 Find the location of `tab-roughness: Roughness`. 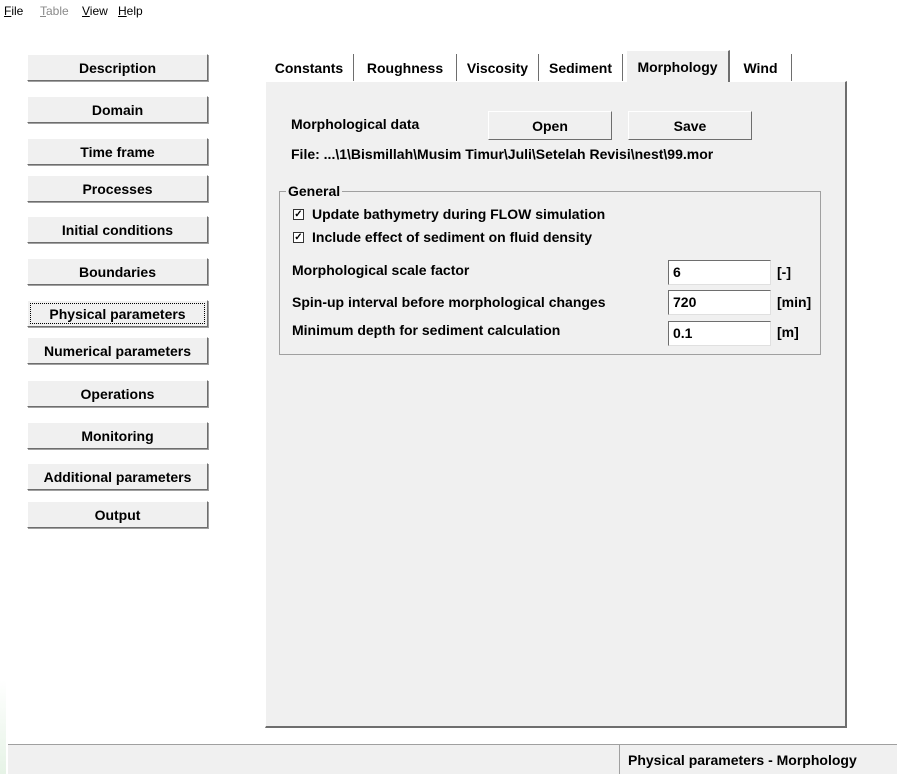

tab-roughness: Roughness is located at coordinates (405, 67).